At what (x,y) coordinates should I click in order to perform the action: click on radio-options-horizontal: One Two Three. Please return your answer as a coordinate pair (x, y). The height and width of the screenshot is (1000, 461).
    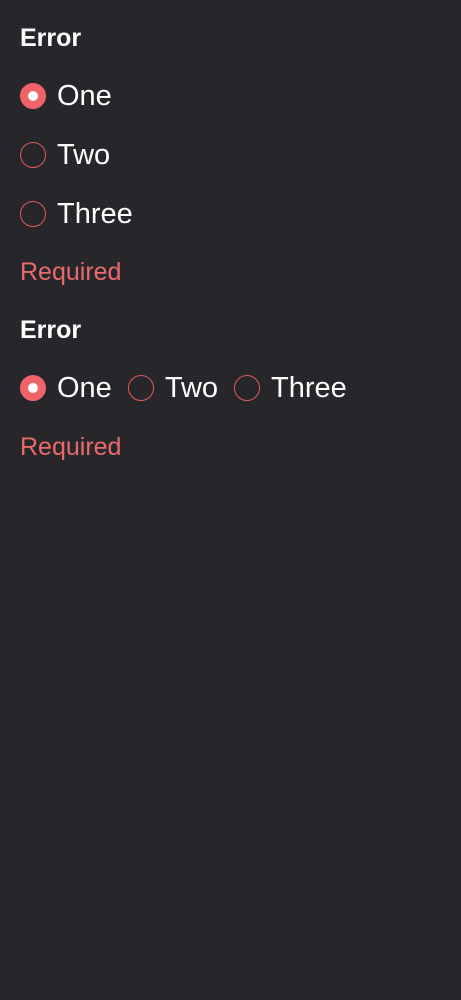
    Looking at the image, I should click on (191, 388).